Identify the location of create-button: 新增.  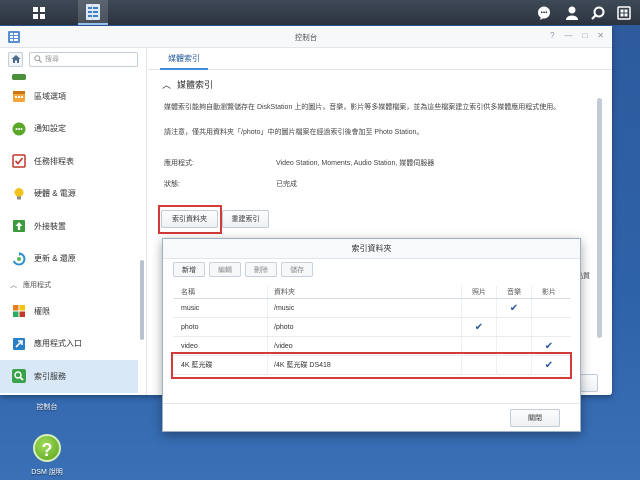
(189, 269).